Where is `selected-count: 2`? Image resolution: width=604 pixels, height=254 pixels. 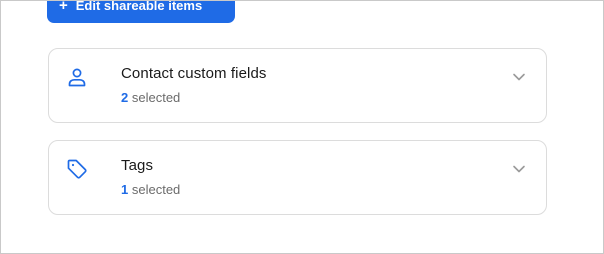 selected-count: 2 is located at coordinates (125, 97).